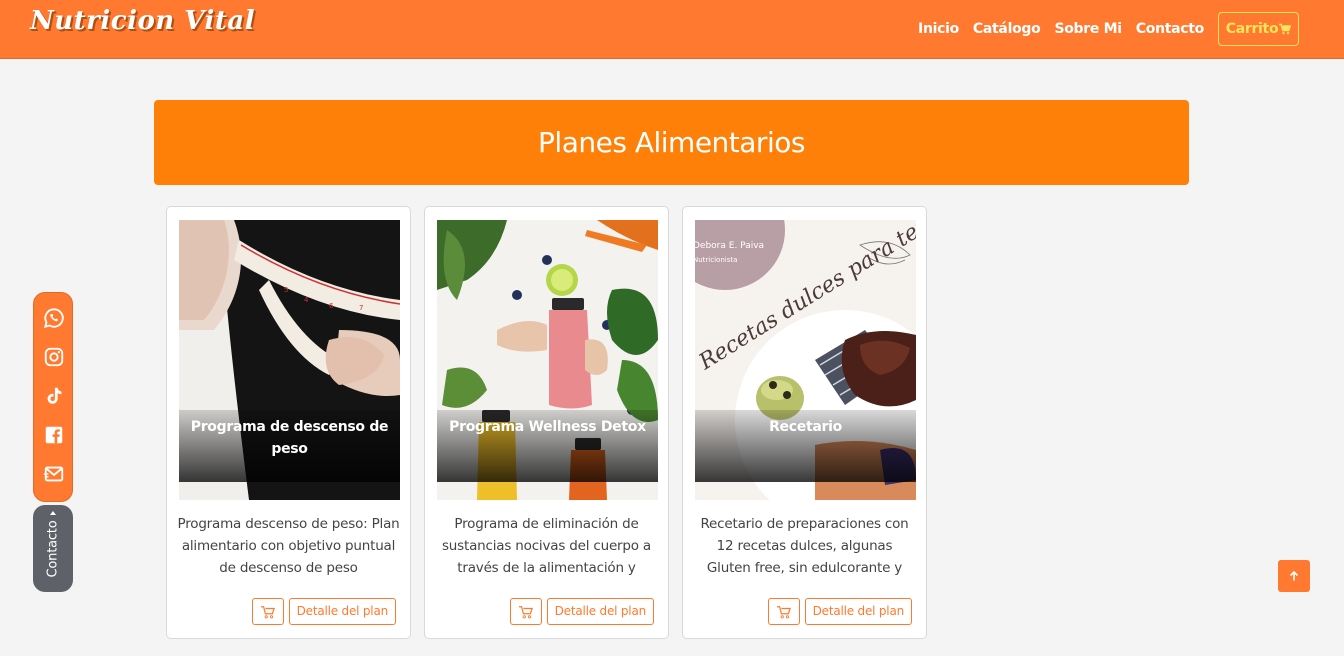 The image size is (1344, 656). What do you see at coordinates (1170, 29) in the screenshot?
I see `nav-link-contacto: Contacto` at bounding box center [1170, 29].